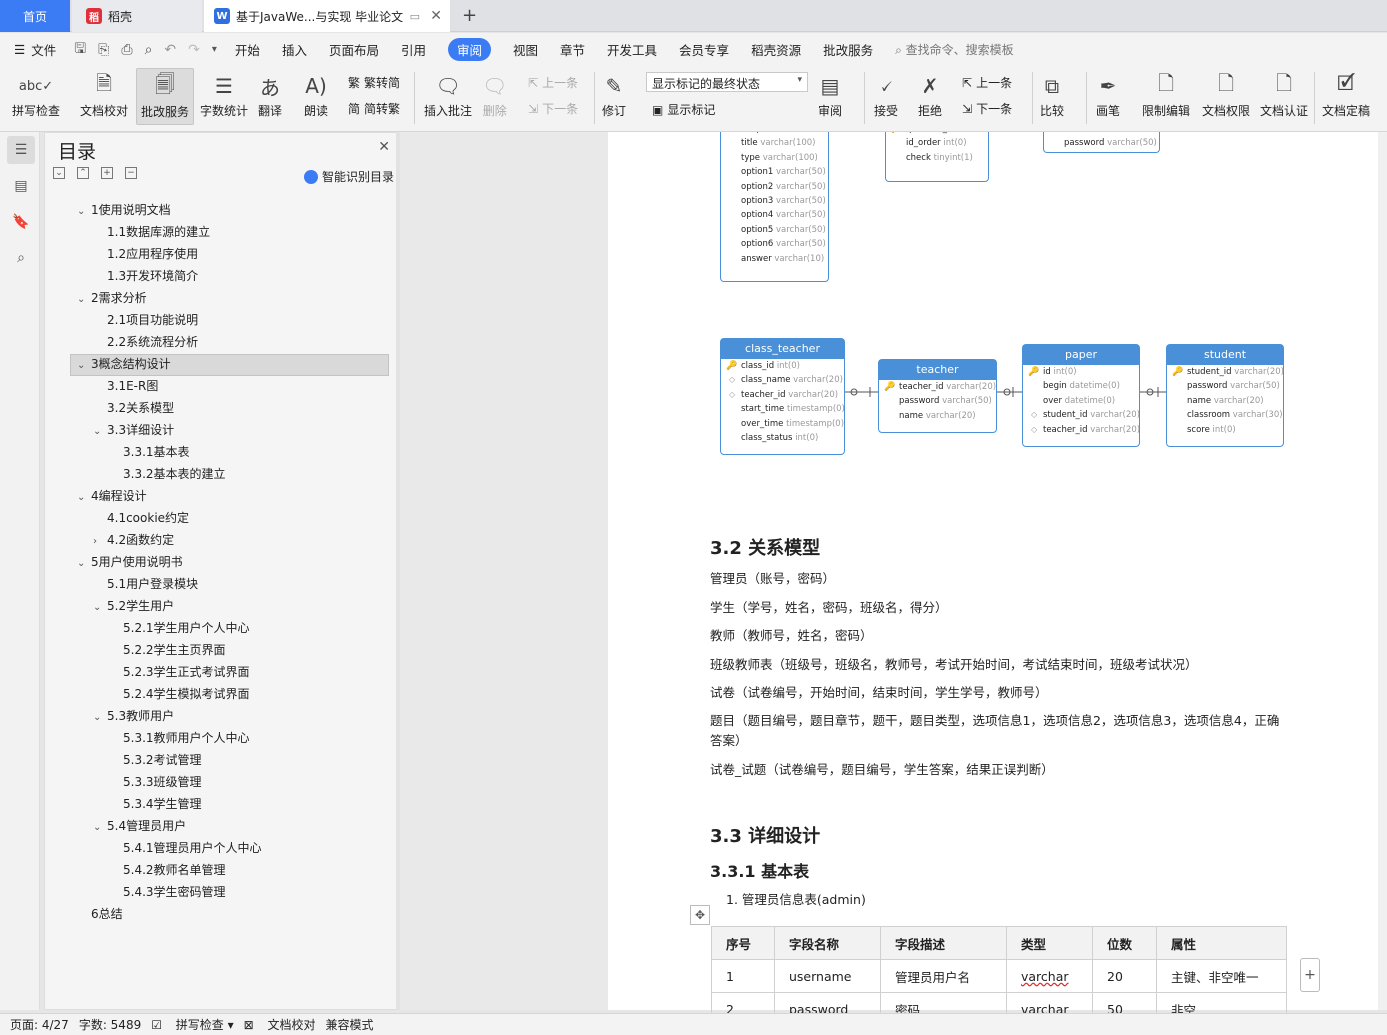 The width and height of the screenshot is (1387, 1035). I want to click on proofread-button: 🗎 文档校对, so click(104, 94).